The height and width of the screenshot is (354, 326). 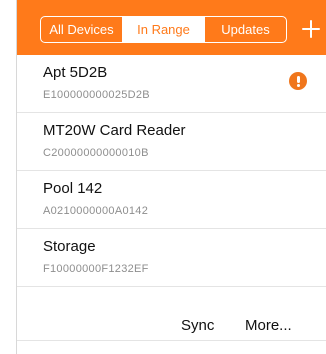 I want to click on device-name: Apt 5D2B, so click(x=75, y=72).